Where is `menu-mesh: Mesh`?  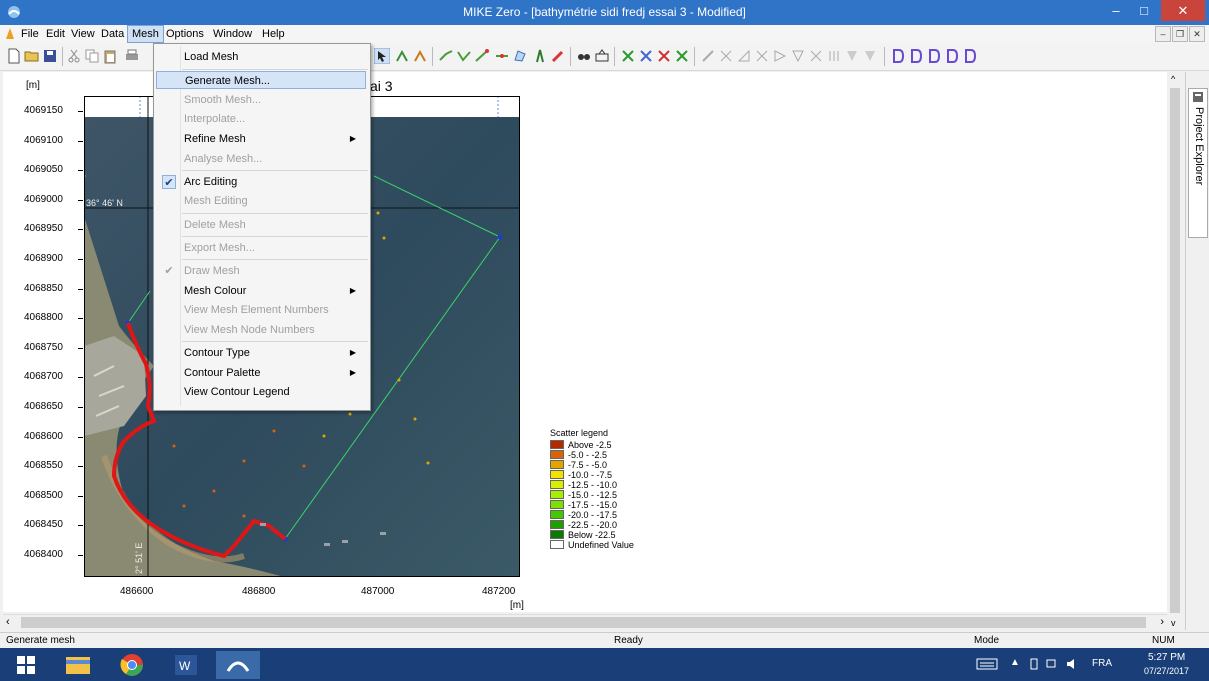 menu-mesh: Mesh is located at coordinates (145, 34).